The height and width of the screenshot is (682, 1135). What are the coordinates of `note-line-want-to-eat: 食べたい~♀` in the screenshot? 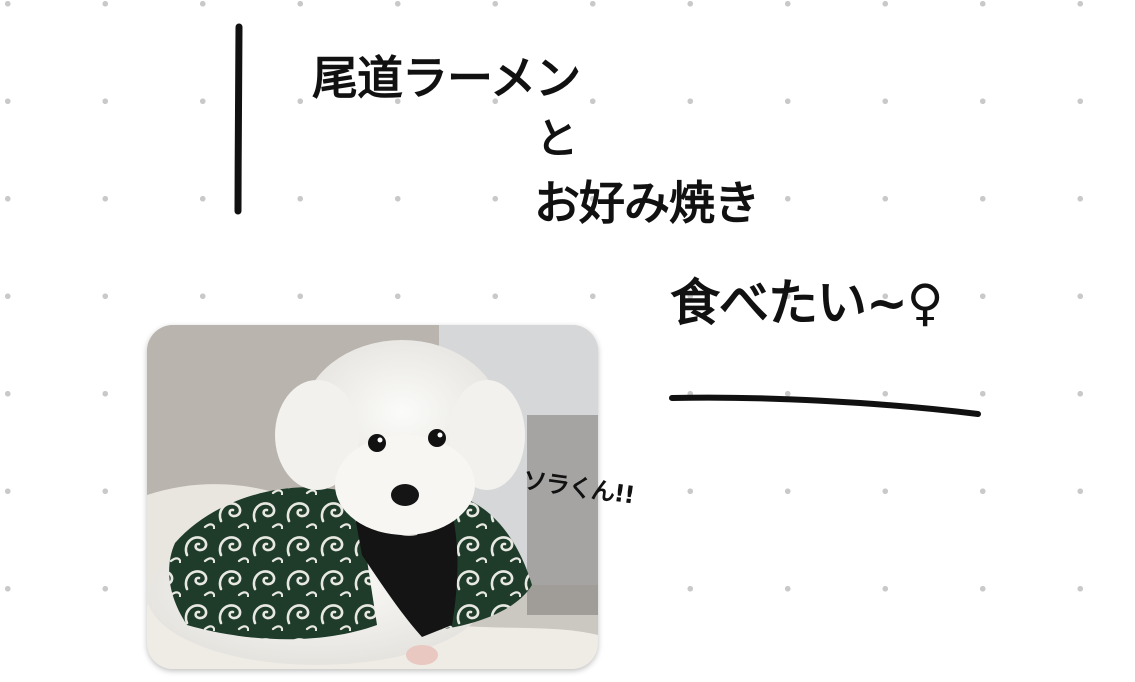 It's located at (807, 303).